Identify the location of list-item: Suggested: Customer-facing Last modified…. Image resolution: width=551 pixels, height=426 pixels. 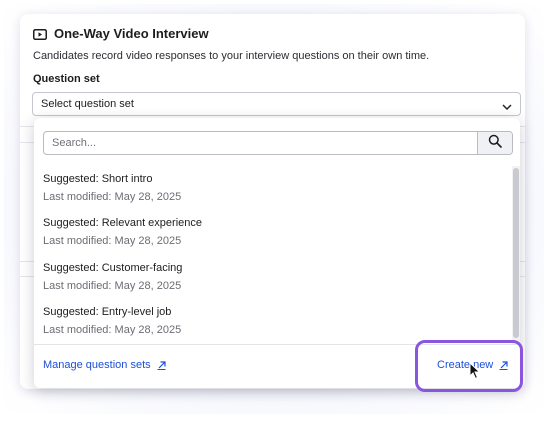
(112, 277).